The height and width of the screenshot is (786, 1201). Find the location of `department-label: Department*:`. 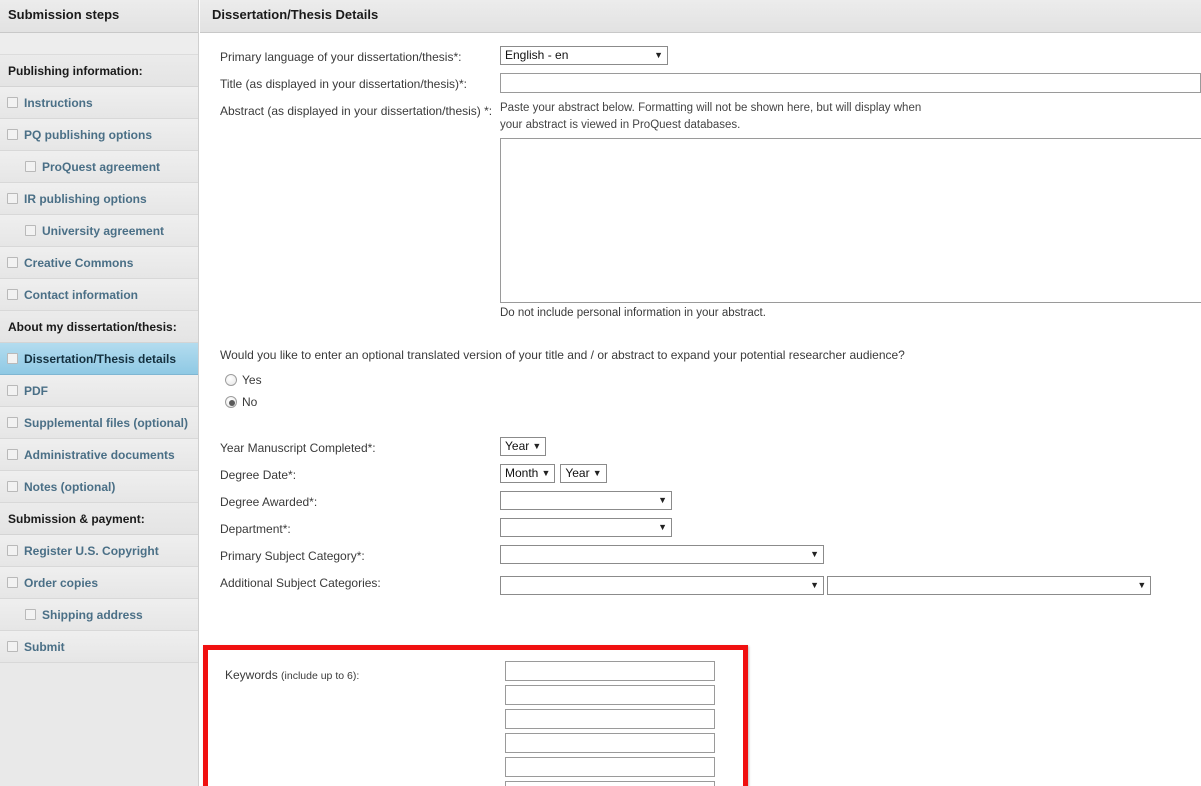

department-label: Department*: is located at coordinates (255, 529).